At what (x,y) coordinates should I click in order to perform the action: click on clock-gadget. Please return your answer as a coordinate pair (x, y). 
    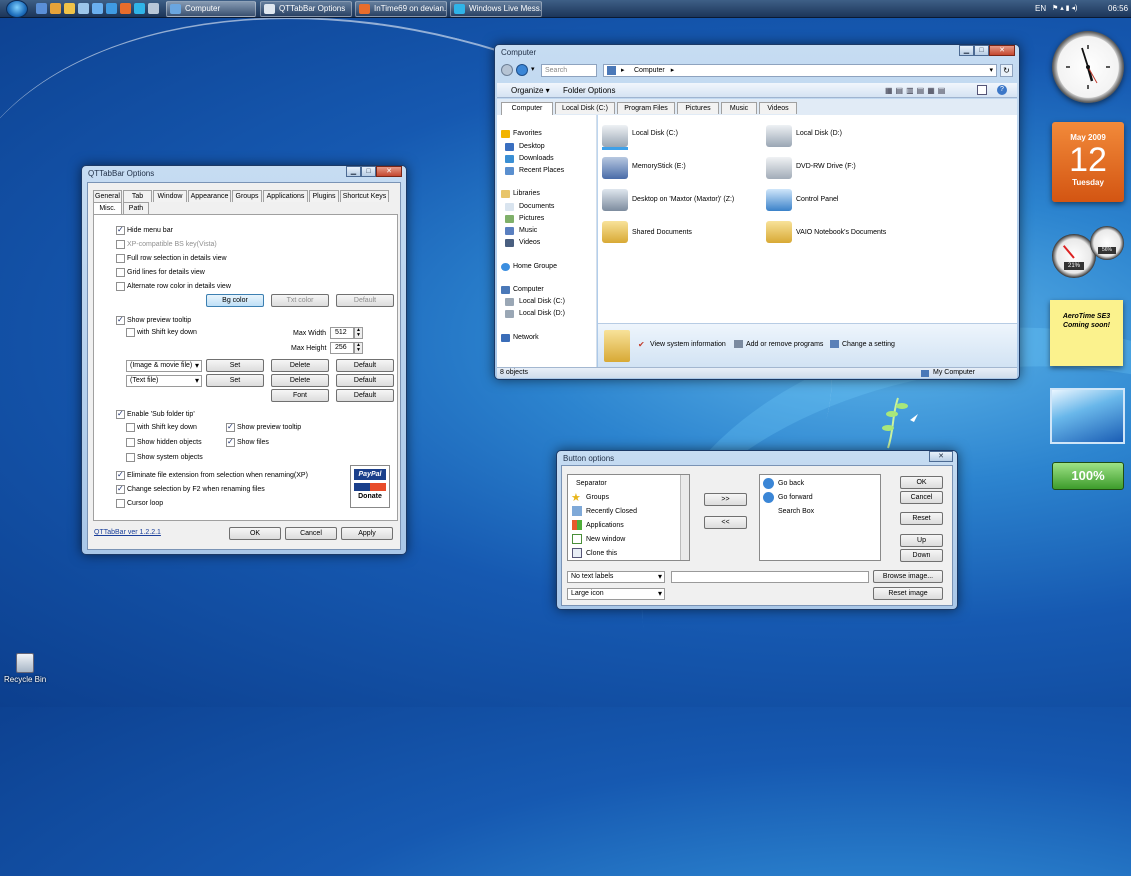
    Looking at the image, I should click on (1088, 67).